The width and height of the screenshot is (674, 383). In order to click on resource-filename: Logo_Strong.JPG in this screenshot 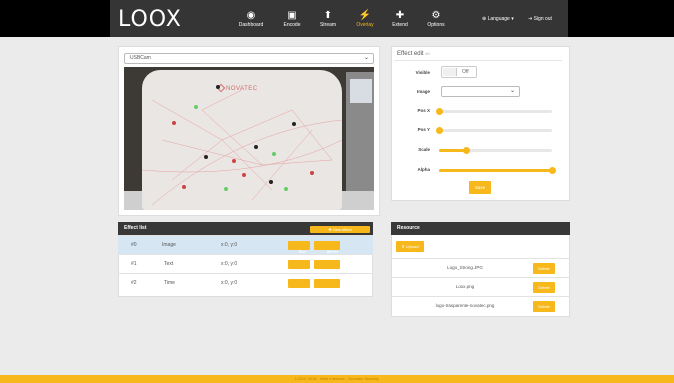, I will do `click(465, 267)`.